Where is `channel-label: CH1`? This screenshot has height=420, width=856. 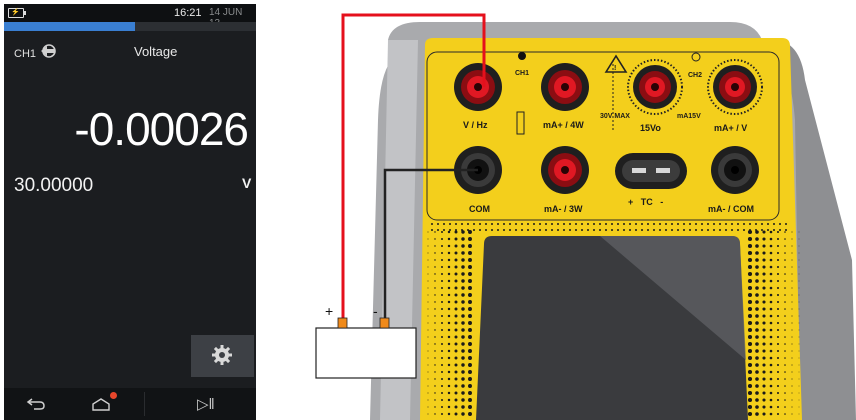 channel-label: CH1 is located at coordinates (25, 54).